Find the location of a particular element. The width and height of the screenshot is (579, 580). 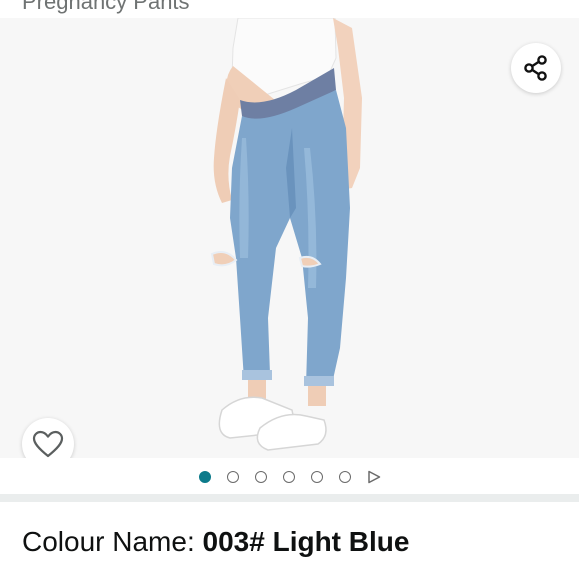

share-icon is located at coordinates (535, 68).